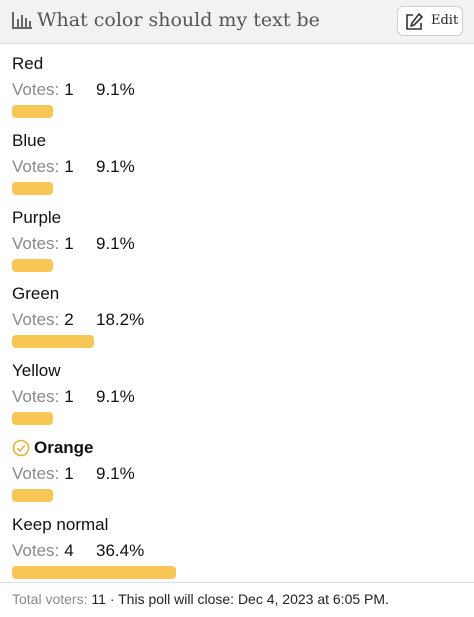 This screenshot has width=474, height=617. I want to click on option-label: Green, so click(36, 293).